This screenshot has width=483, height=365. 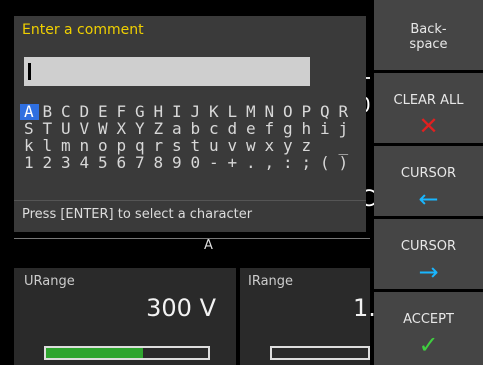 I want to click on char-key: -, so click(x=214, y=163).